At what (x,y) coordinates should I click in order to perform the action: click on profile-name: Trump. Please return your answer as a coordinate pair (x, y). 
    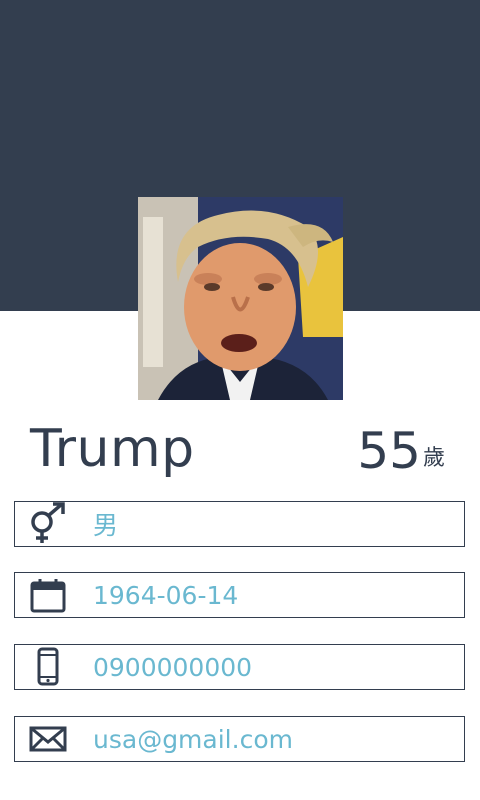
    Looking at the image, I should click on (112, 449).